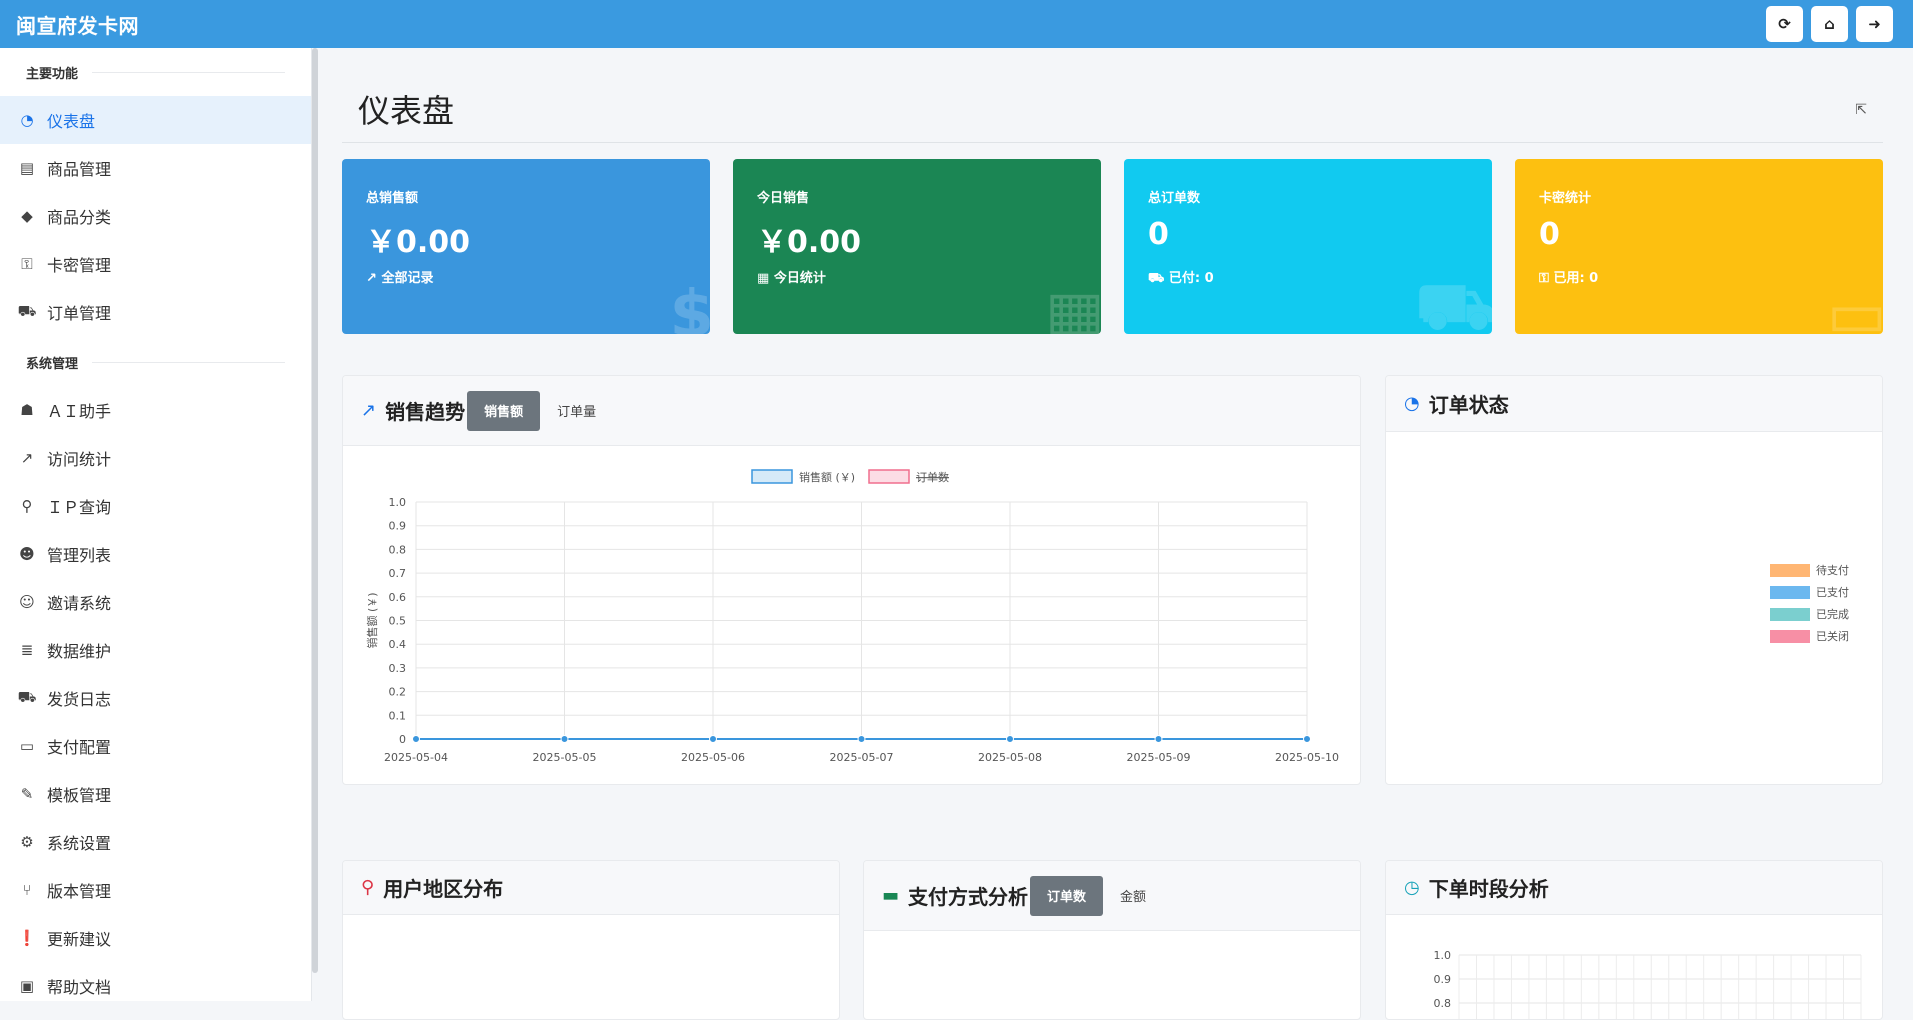  I want to click on logout-button: ➜, so click(1874, 24).